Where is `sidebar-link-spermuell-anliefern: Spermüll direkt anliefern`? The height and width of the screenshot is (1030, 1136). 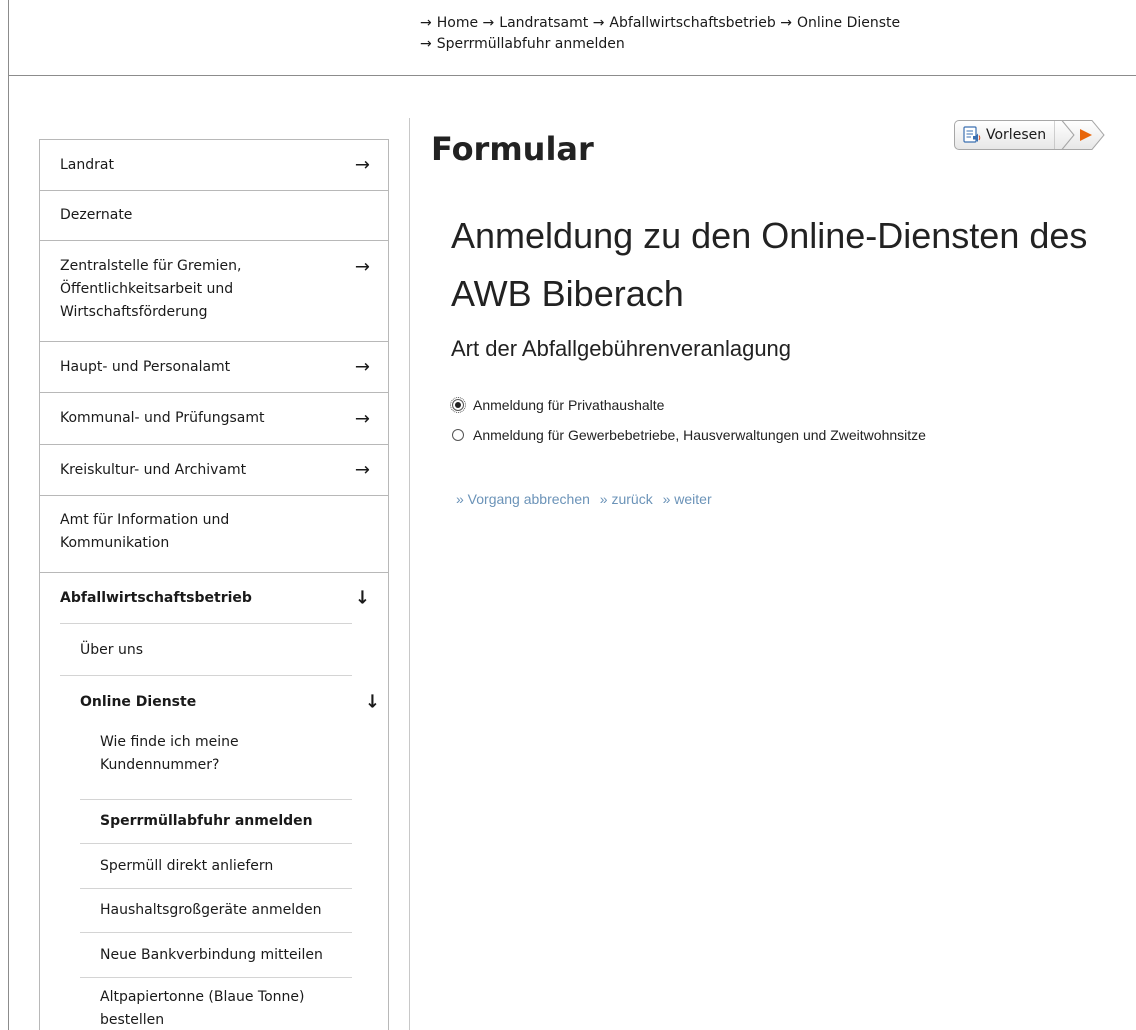 sidebar-link-spermuell-anliefern: Spermüll direkt anliefern is located at coordinates (216, 866).